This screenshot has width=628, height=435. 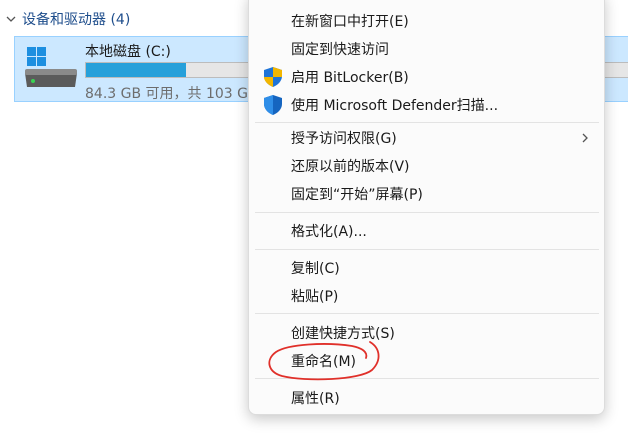 I want to click on menu-item-copy: 复制(C), so click(x=427, y=268).